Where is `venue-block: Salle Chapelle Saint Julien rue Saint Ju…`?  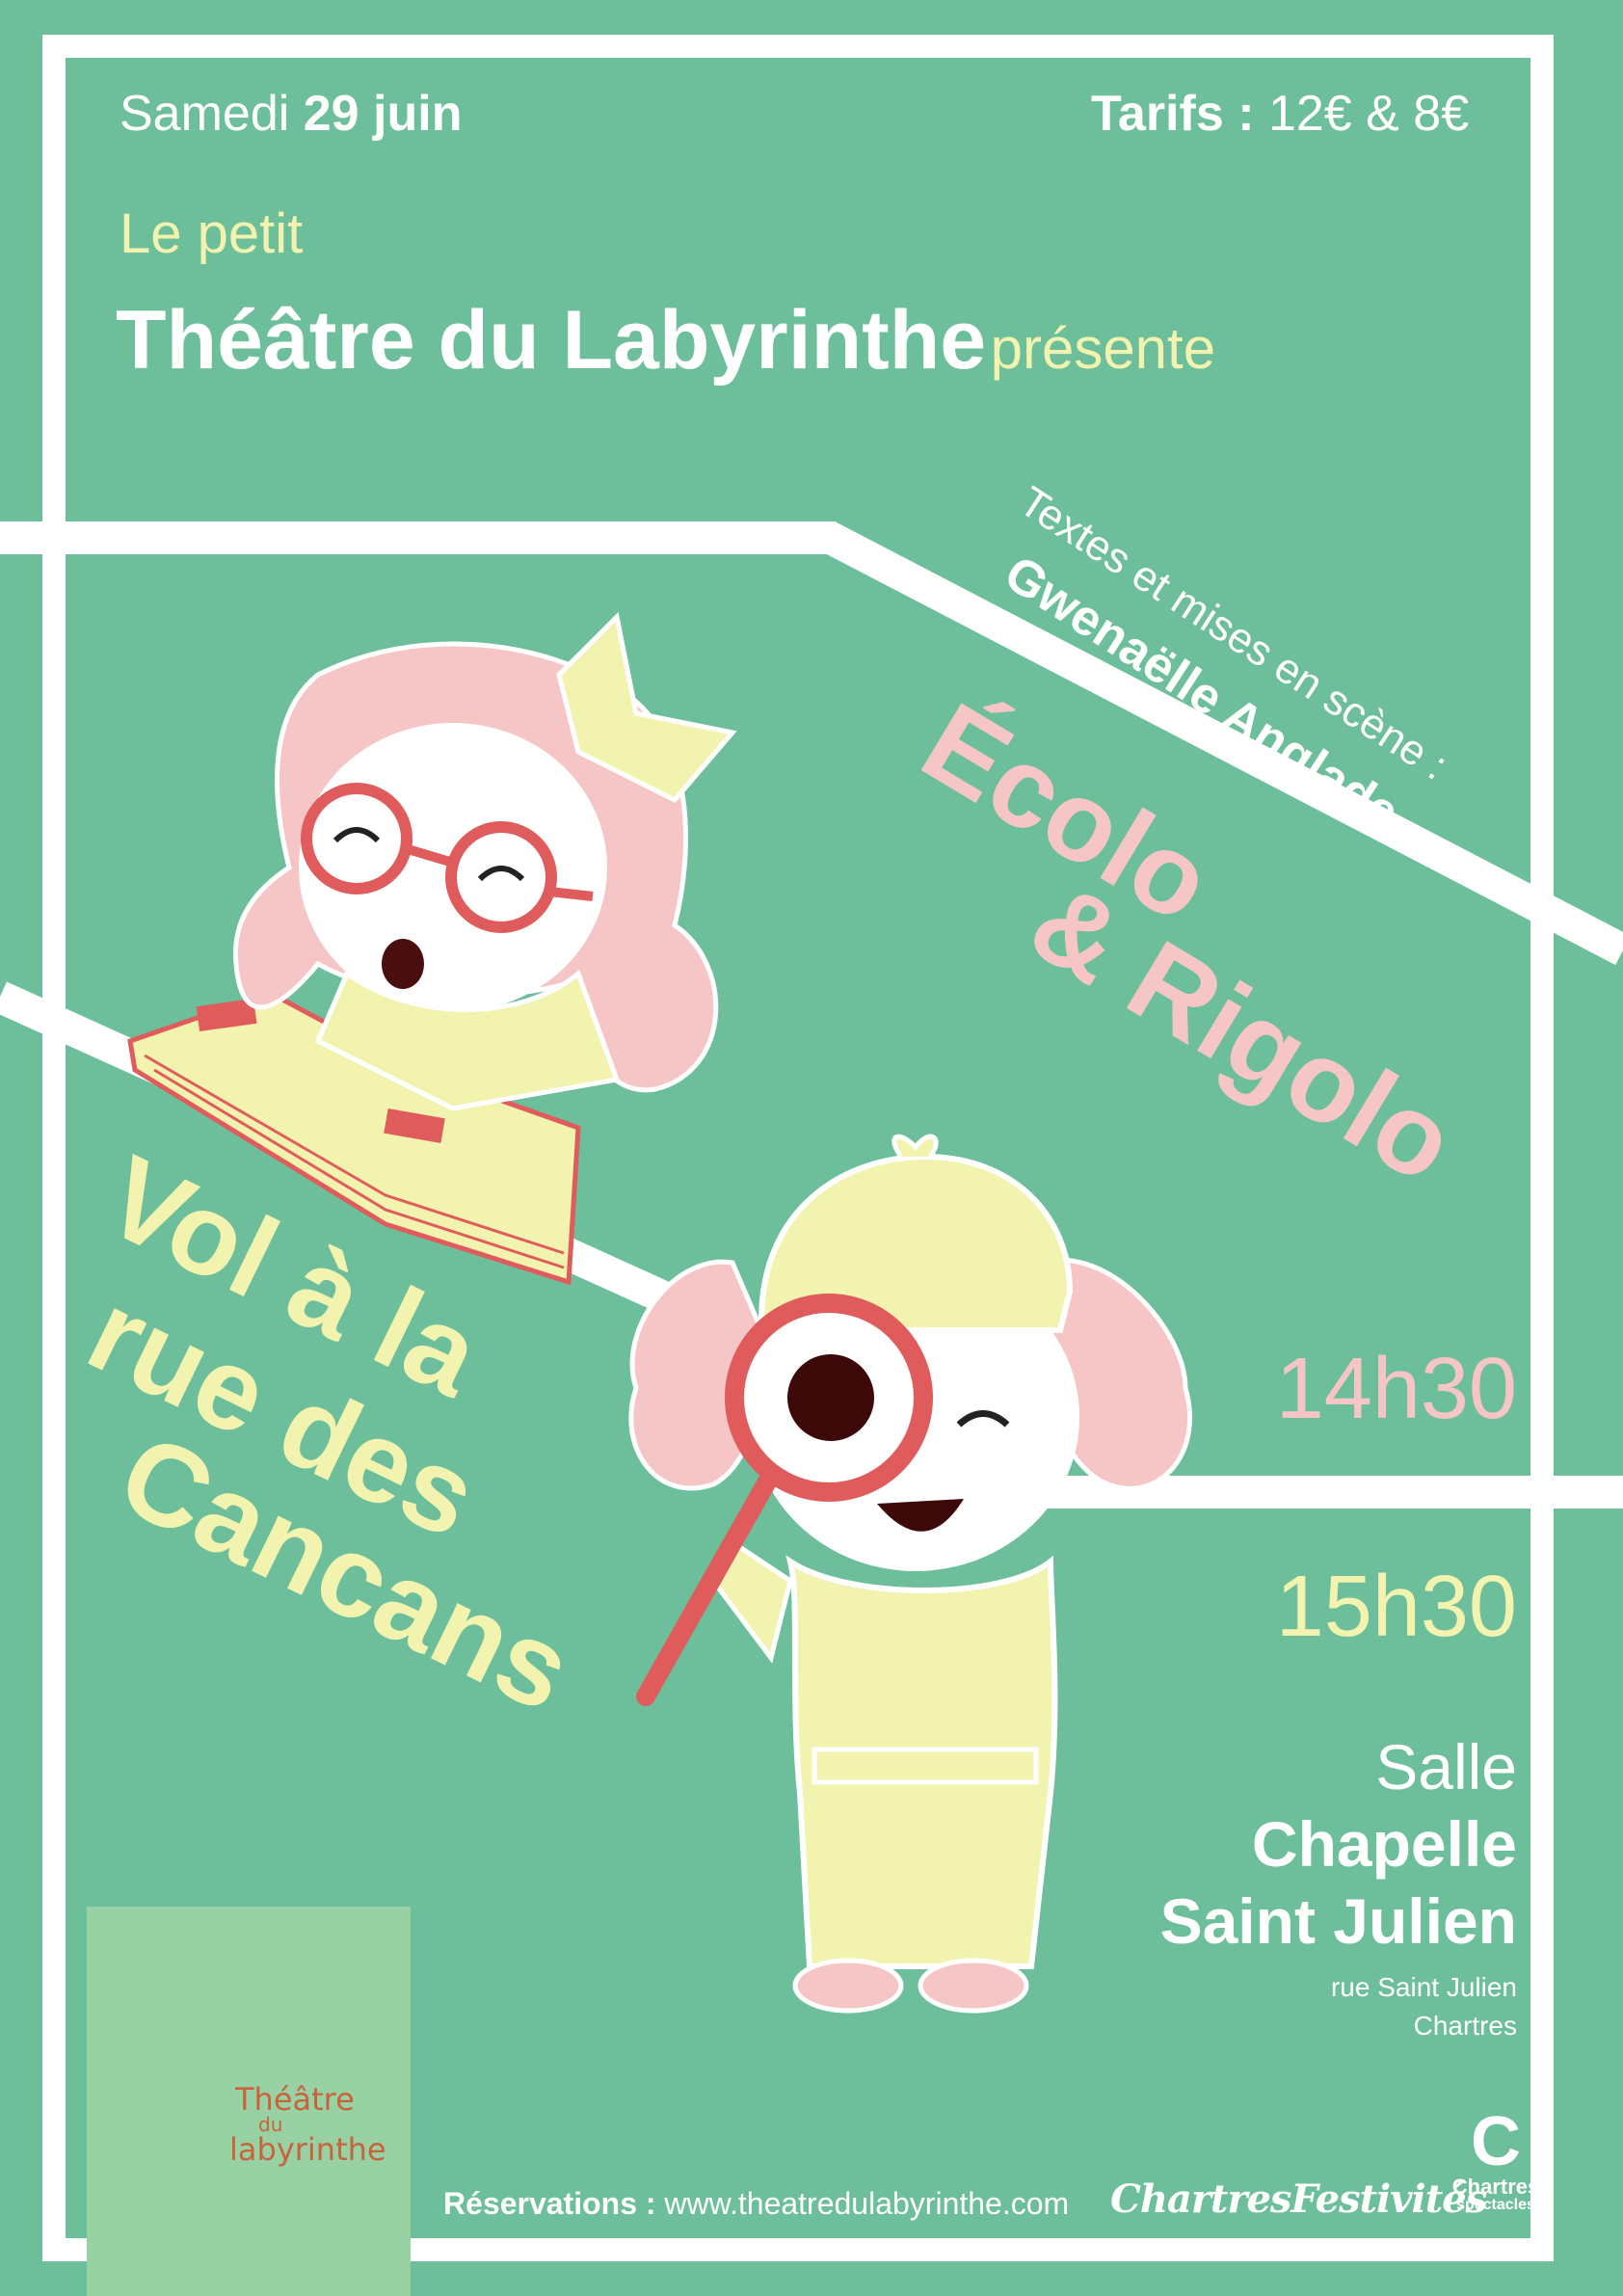 venue-block: Salle Chapelle Saint Julien rue Saint Ju… is located at coordinates (1338, 1887).